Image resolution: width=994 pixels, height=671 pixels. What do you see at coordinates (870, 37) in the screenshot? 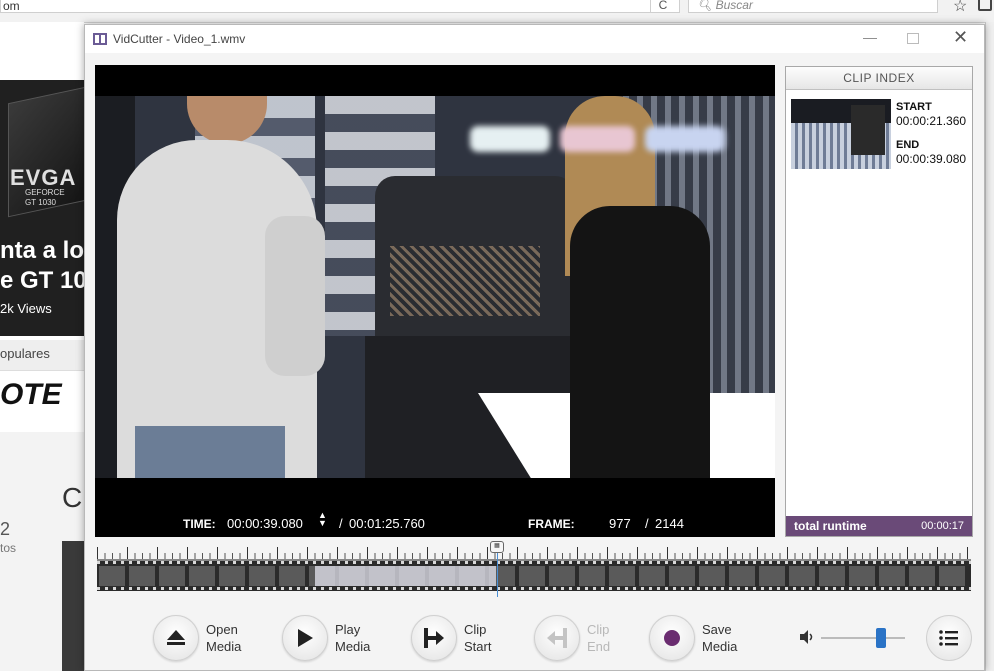
I see `minimize-button: —` at bounding box center [870, 37].